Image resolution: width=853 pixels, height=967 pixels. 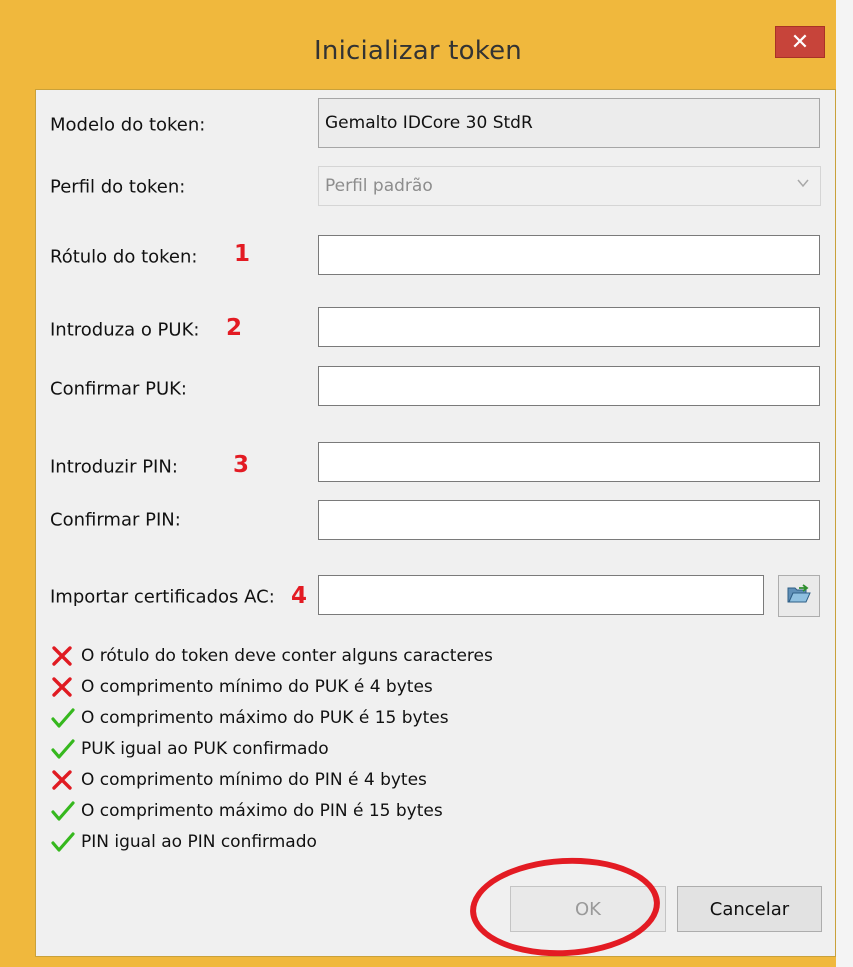 What do you see at coordinates (418, 51) in the screenshot?
I see `dialog-title: Inicializar token` at bounding box center [418, 51].